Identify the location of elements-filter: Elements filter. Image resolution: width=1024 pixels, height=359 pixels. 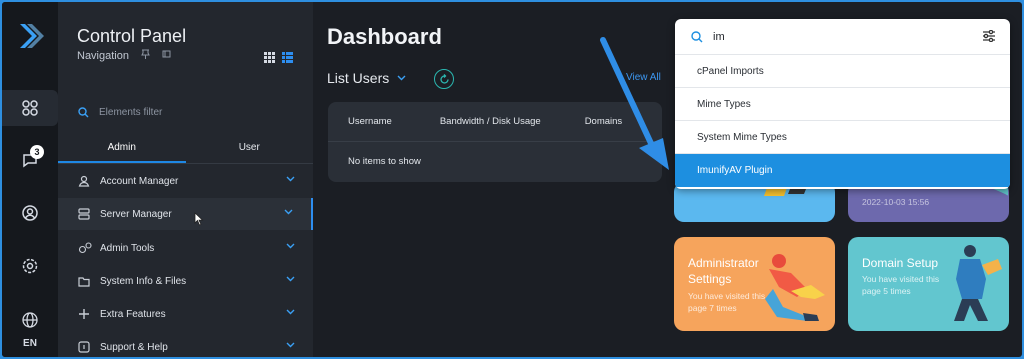
(185, 112).